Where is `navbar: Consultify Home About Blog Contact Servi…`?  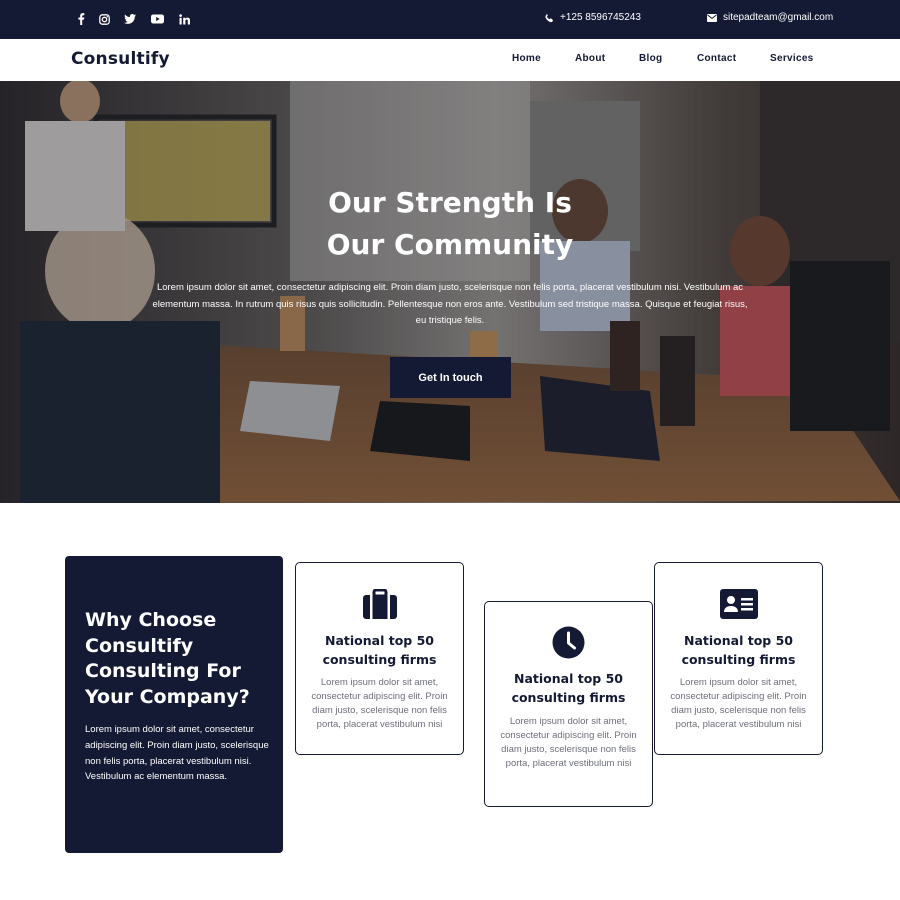 navbar: Consultify Home About Blog Contact Servi… is located at coordinates (450, 60).